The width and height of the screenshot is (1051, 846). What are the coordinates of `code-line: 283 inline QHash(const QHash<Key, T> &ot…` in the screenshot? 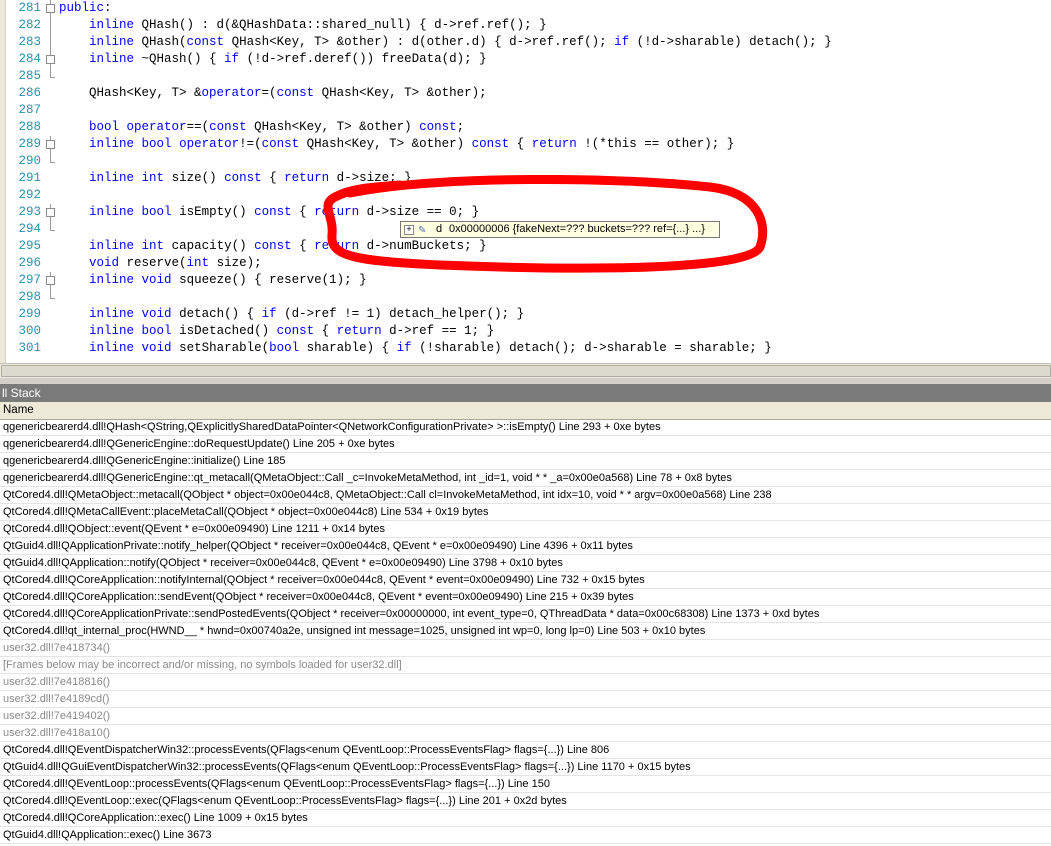 It's located at (525, 42).